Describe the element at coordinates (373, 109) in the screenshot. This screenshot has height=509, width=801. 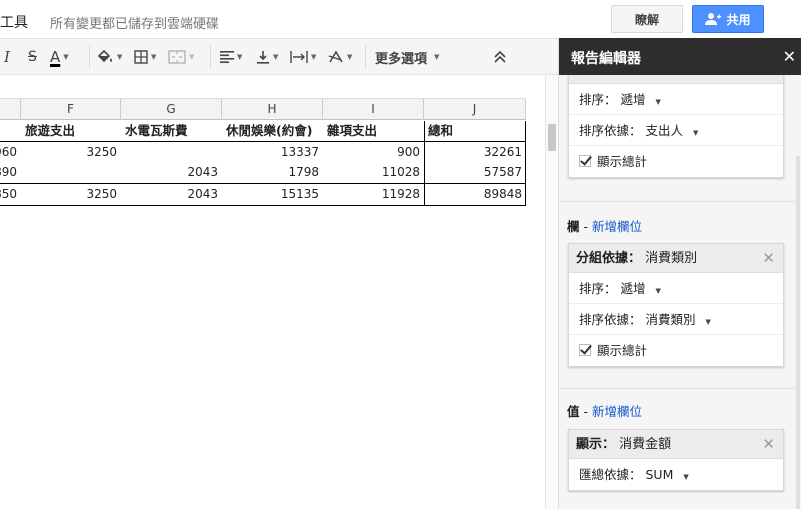
I see `column-header-i: I` at that location.